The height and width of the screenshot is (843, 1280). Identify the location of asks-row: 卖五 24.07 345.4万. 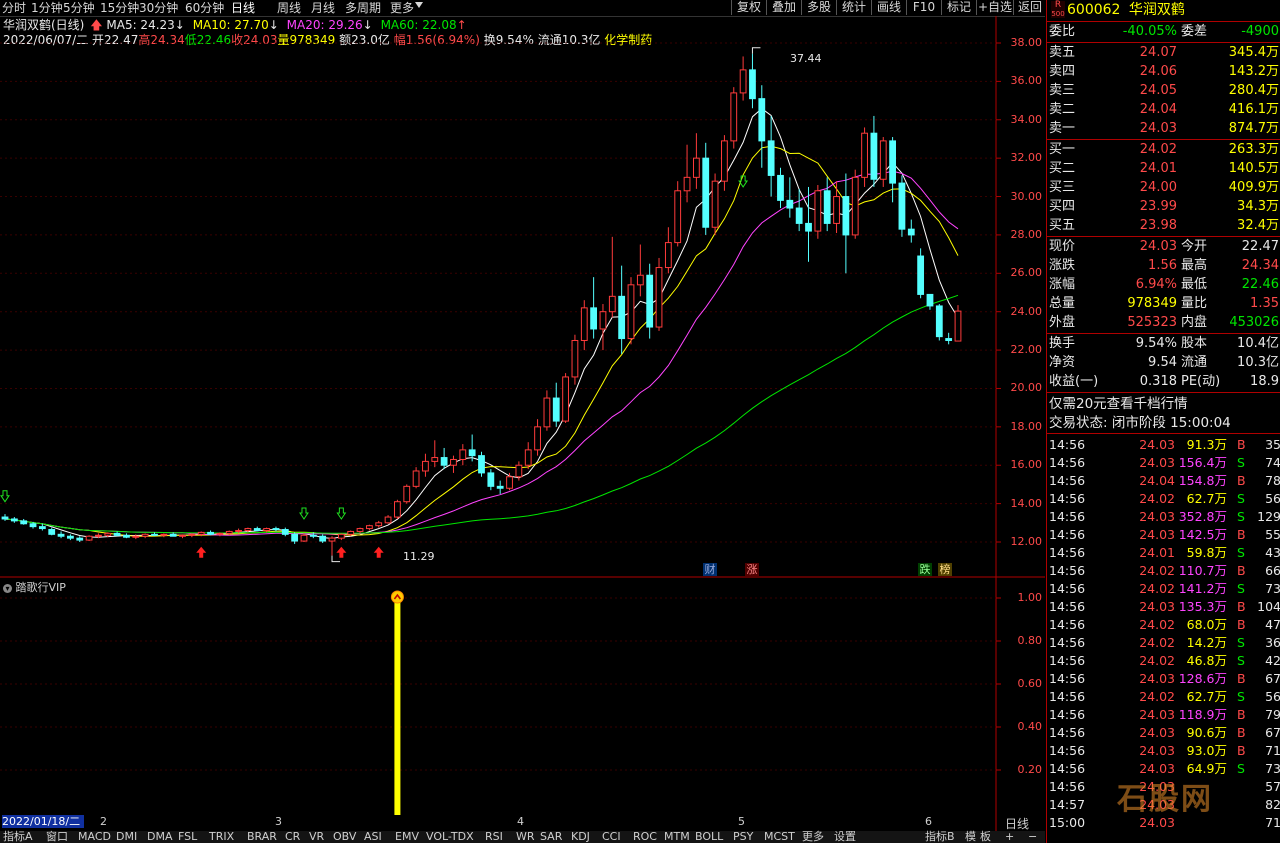
(1164, 53).